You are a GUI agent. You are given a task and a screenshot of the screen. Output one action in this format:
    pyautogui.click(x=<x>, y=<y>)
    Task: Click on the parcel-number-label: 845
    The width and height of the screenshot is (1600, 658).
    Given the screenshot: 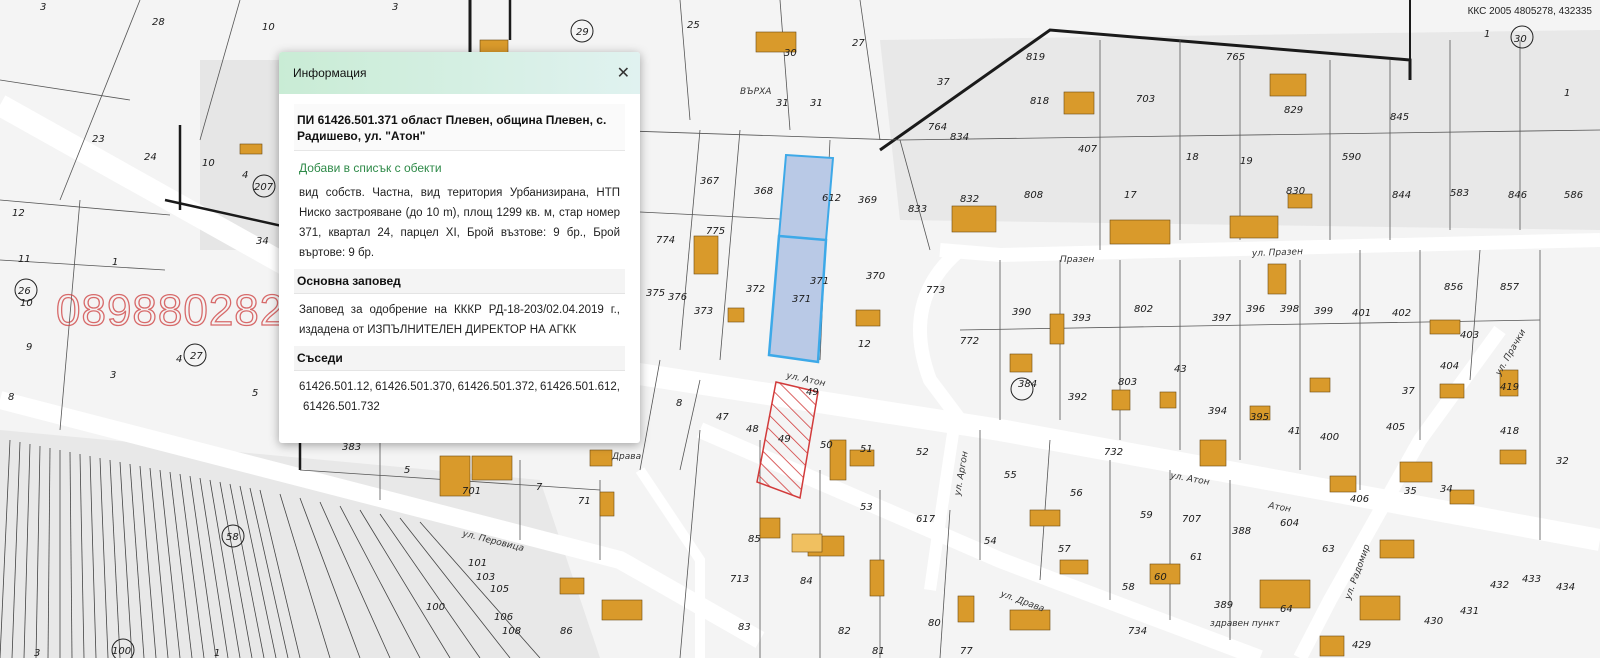 What is the action you would take?
    pyautogui.click(x=1399, y=117)
    